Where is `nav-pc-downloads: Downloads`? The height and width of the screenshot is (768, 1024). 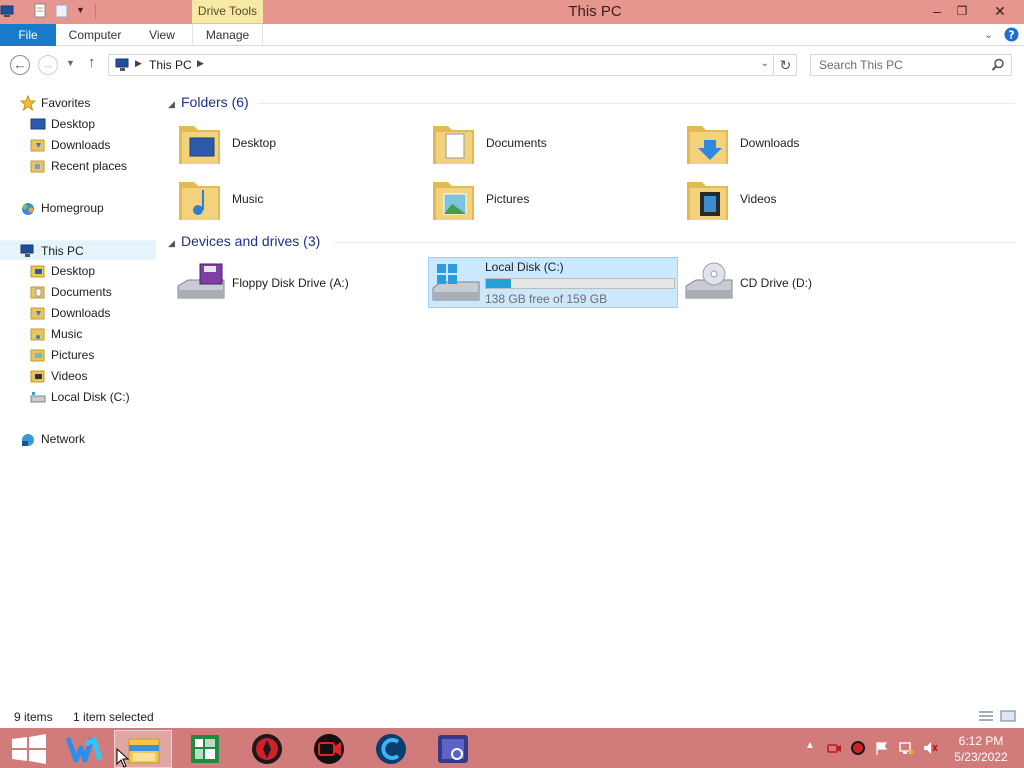 nav-pc-downloads: Downloads is located at coordinates (90, 313).